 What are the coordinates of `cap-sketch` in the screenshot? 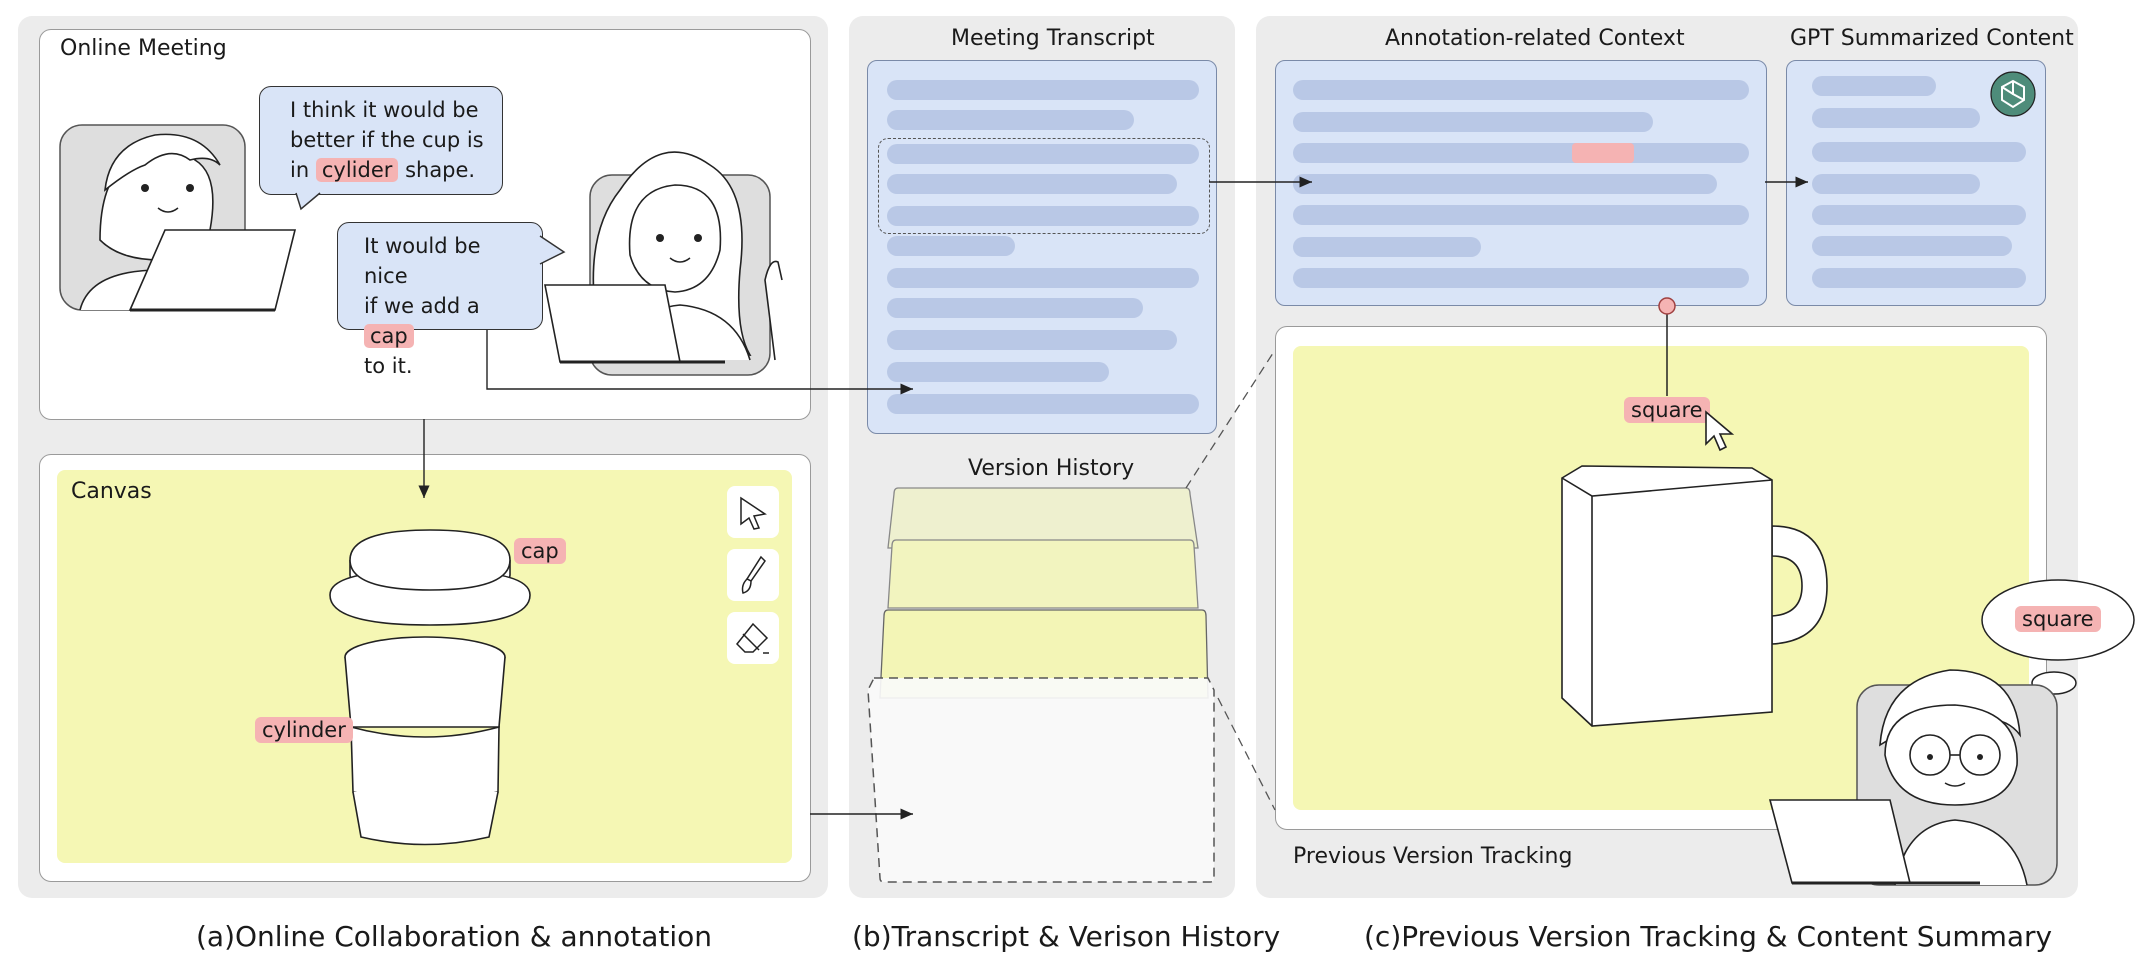 It's located at (430, 577).